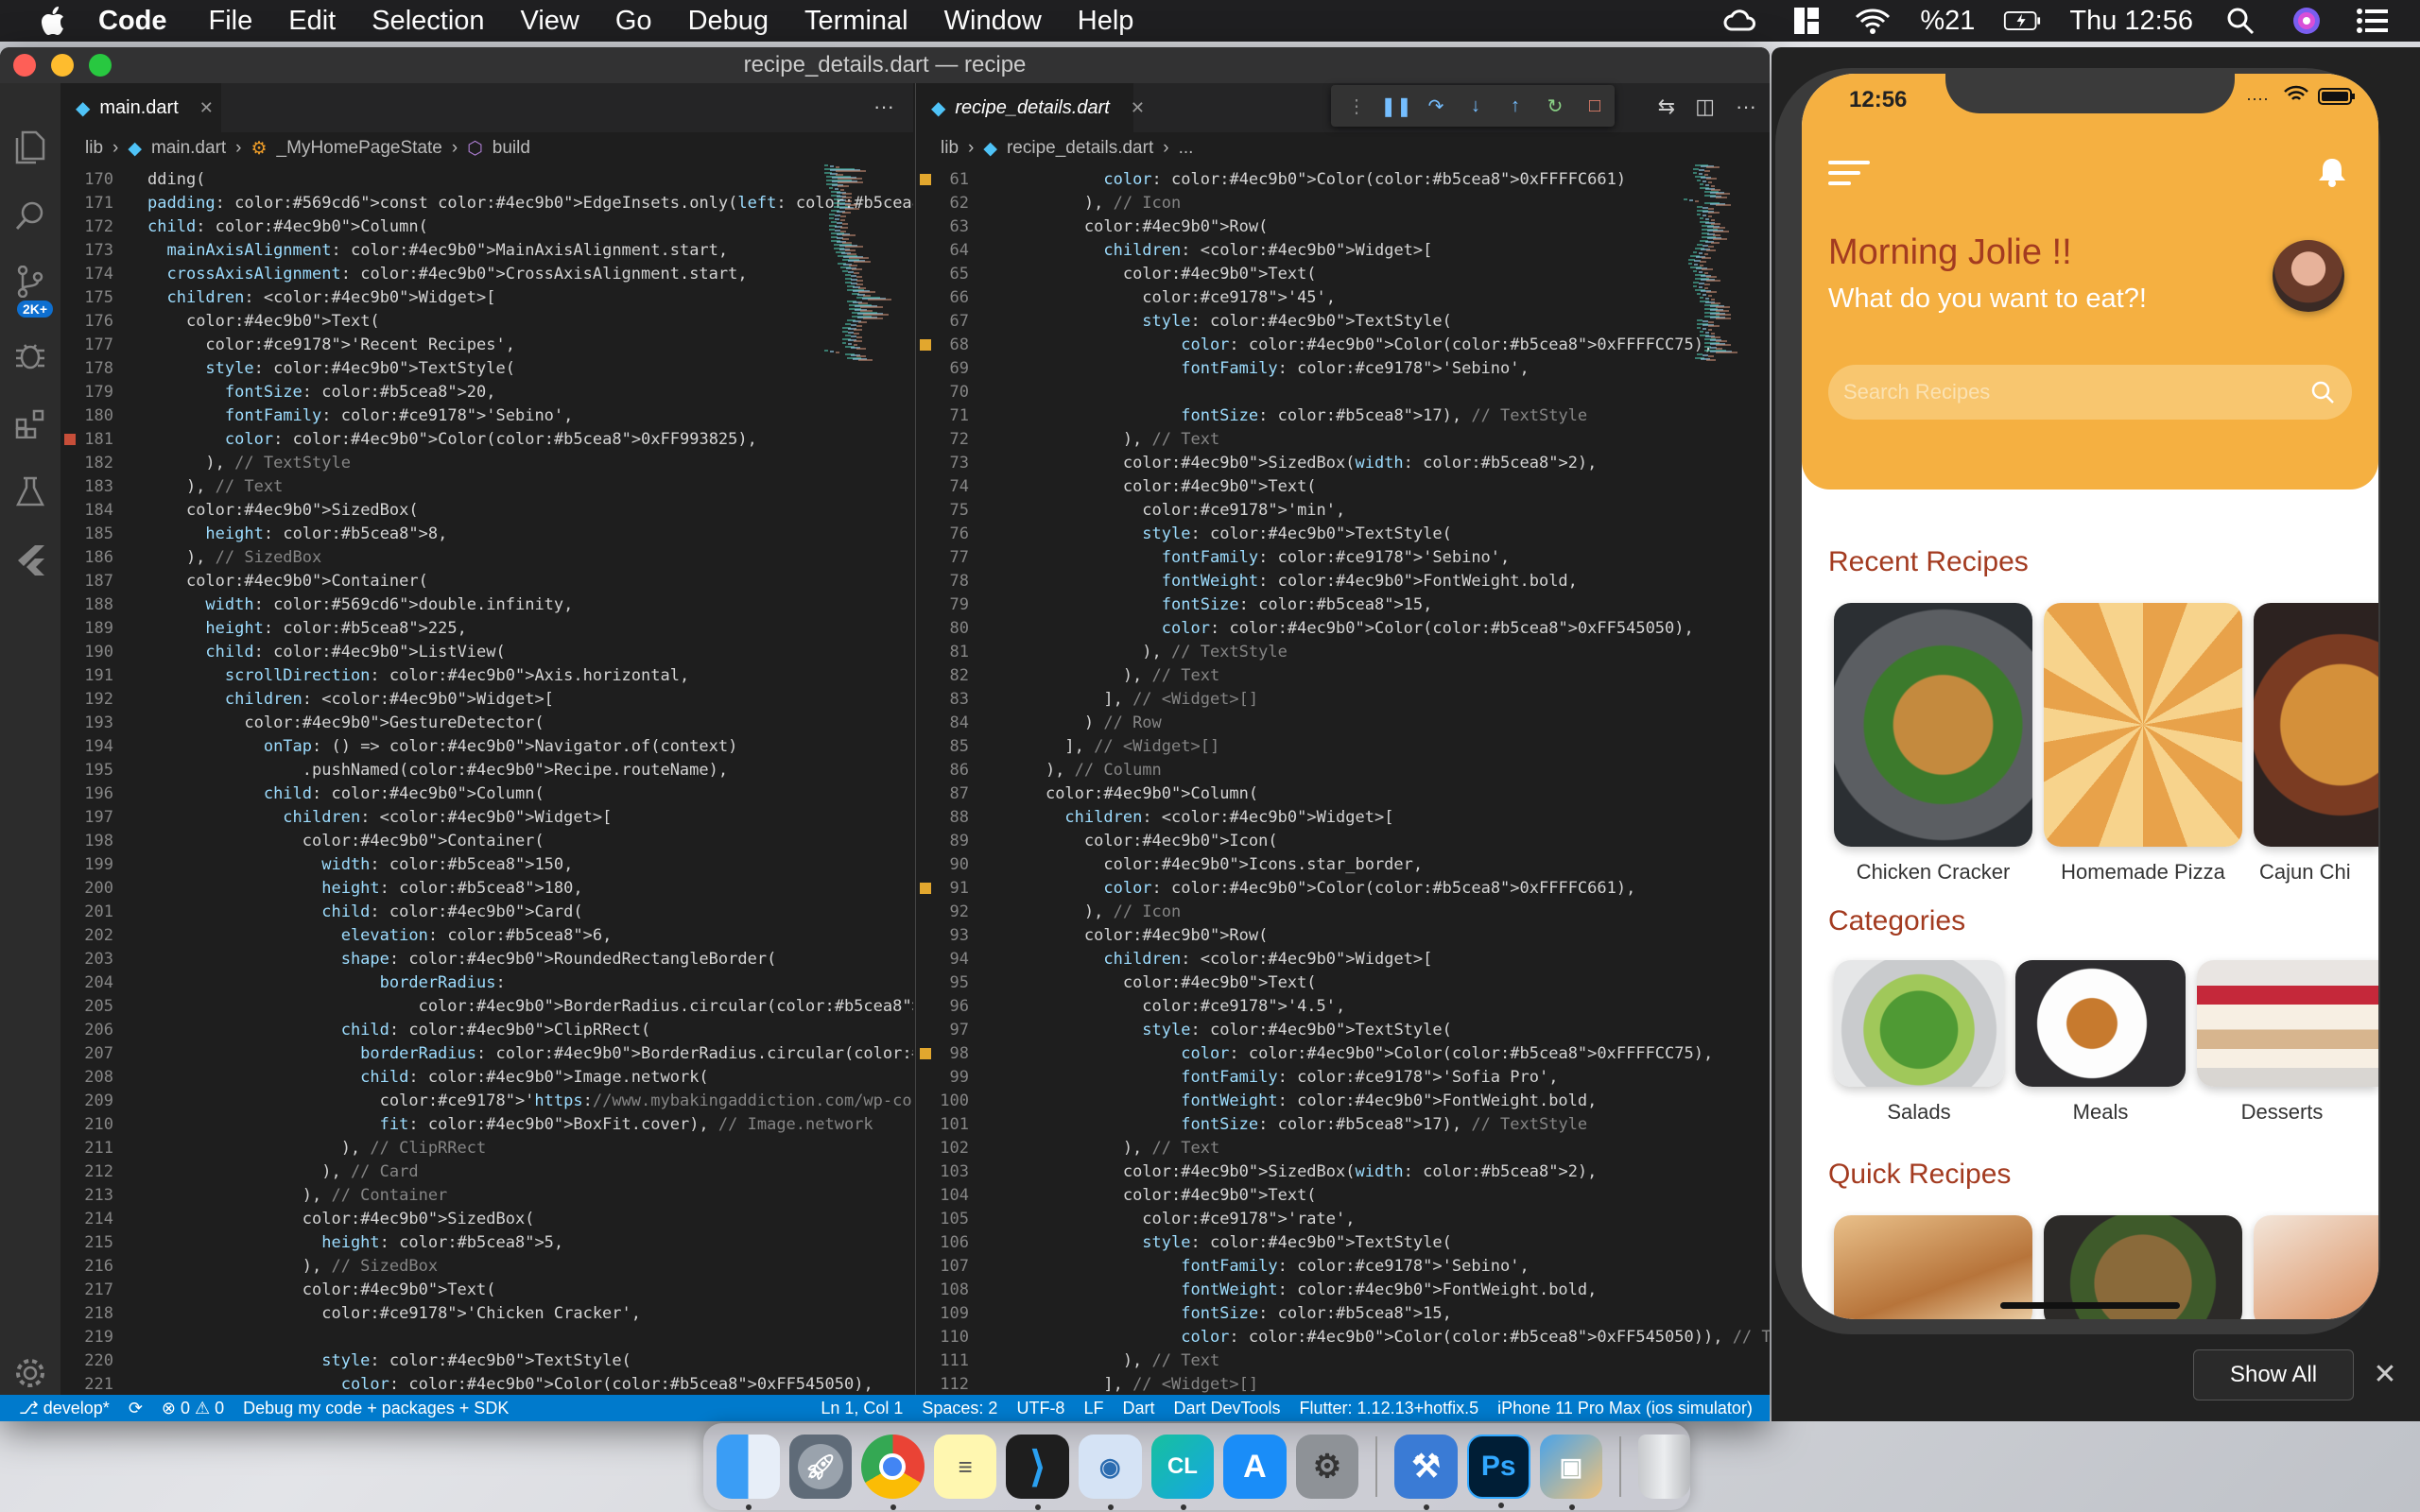 The height and width of the screenshot is (1512, 2420). Describe the element at coordinates (942, 1219) in the screenshot. I see `line-number: 105` at that location.